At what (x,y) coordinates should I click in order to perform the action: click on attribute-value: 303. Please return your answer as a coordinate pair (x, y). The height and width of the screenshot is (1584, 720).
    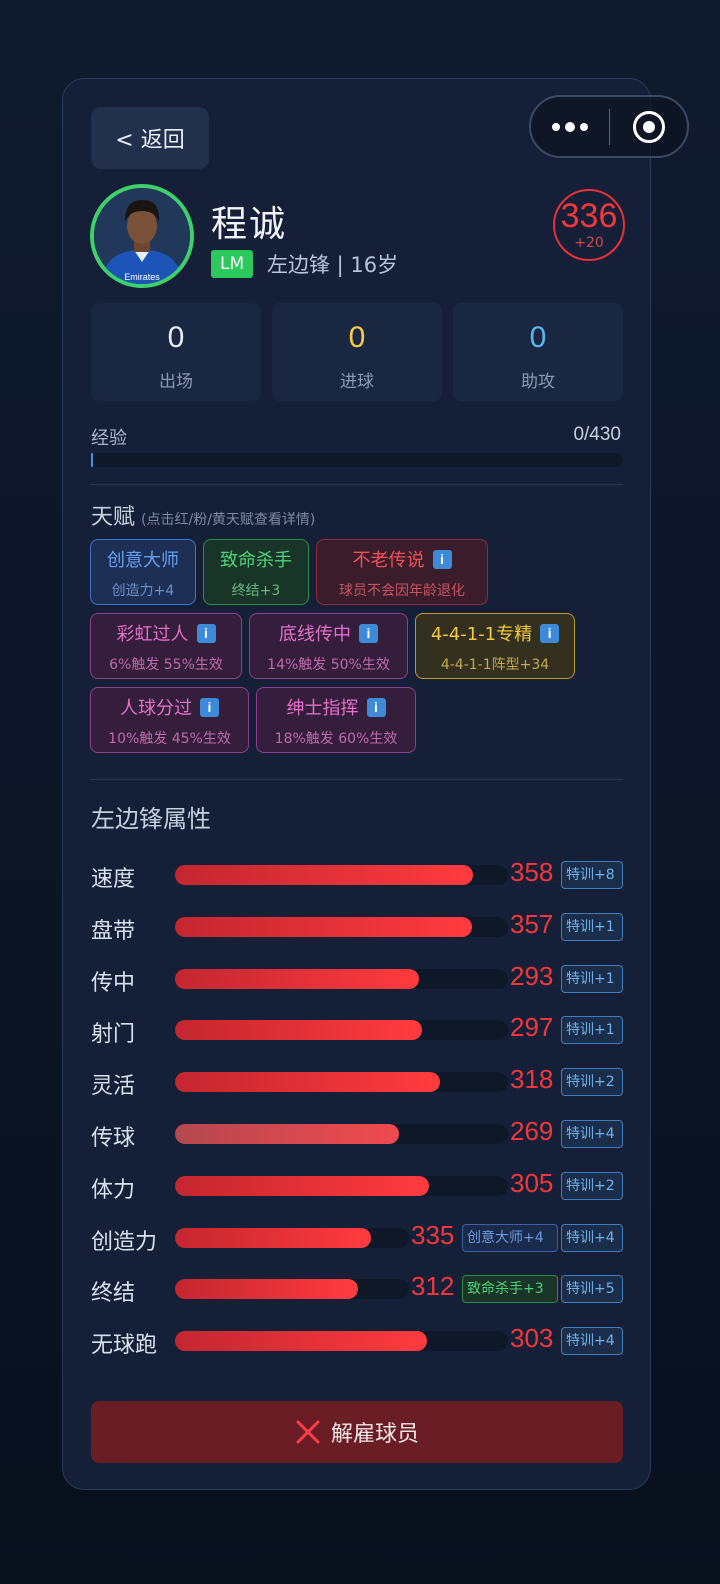
    Looking at the image, I should click on (532, 1338).